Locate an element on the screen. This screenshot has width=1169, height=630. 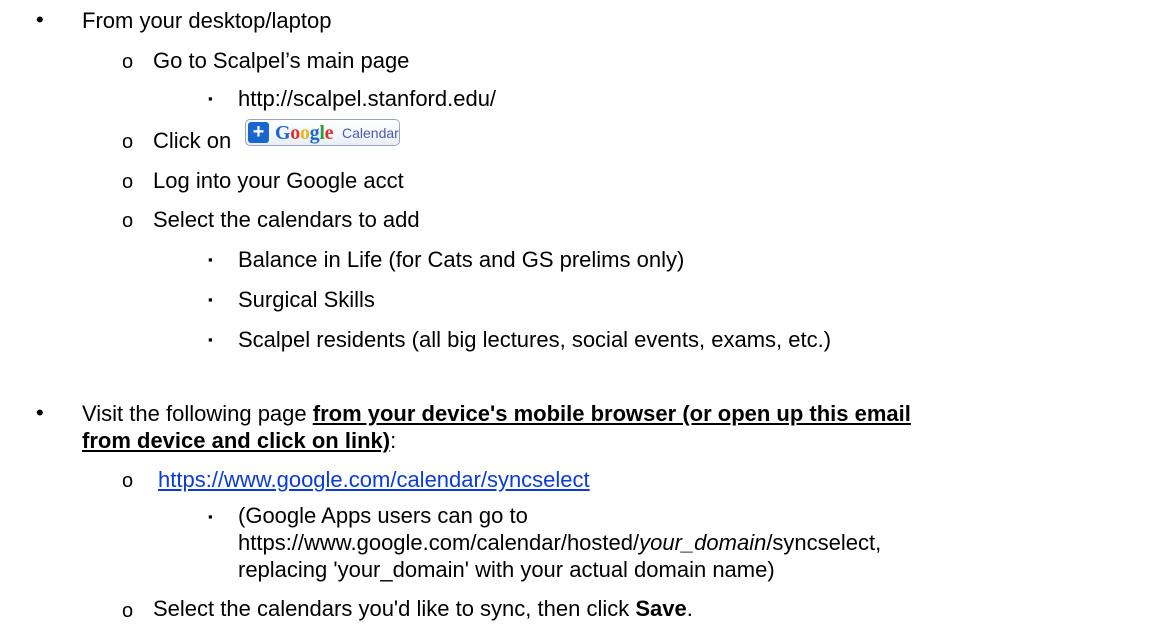
sync-period: . is located at coordinates (689, 608).